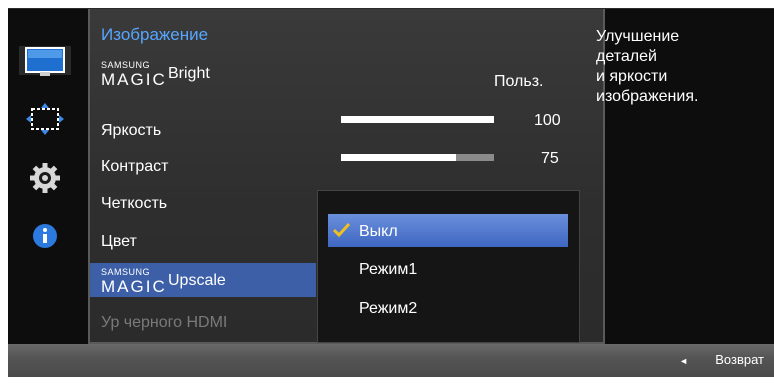 This screenshot has width=774, height=384. I want to click on upscale-dropdown: Выкл Режим1 Режим2, so click(448, 266).